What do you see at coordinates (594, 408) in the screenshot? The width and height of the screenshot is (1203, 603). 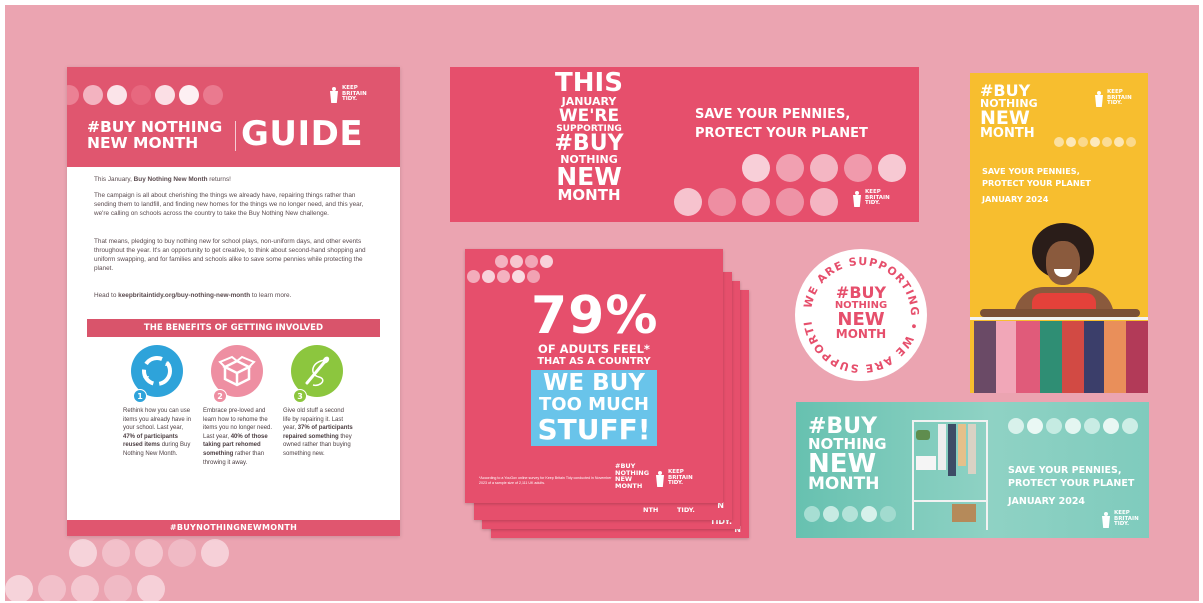 I see `stat-highlight-text: WE BUY TOO MUCH STUFF!` at bounding box center [594, 408].